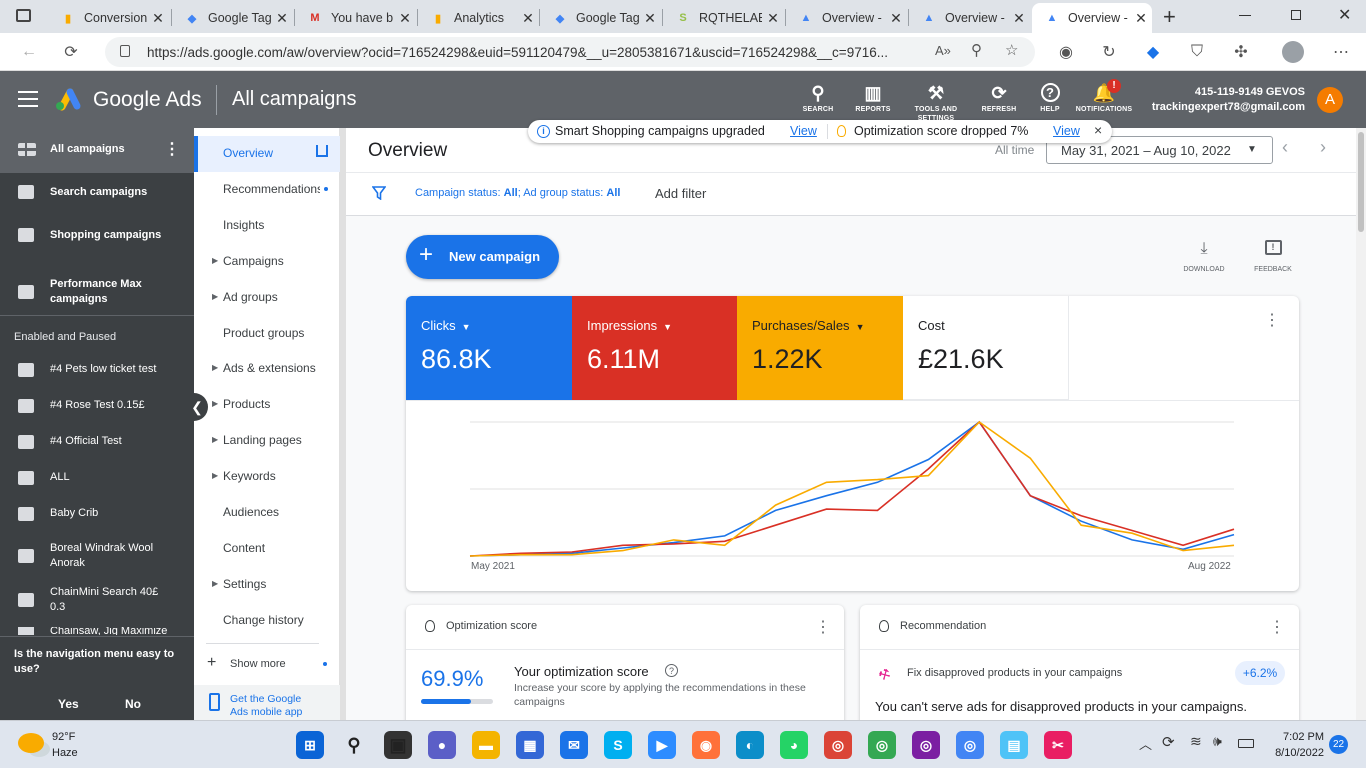  I want to click on add-filter-button: Add filter, so click(680, 193).